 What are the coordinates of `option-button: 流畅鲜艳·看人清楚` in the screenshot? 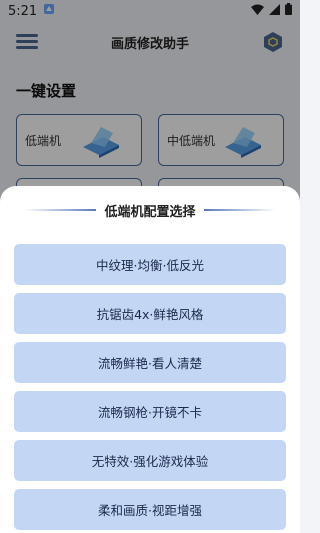 It's located at (150, 362).